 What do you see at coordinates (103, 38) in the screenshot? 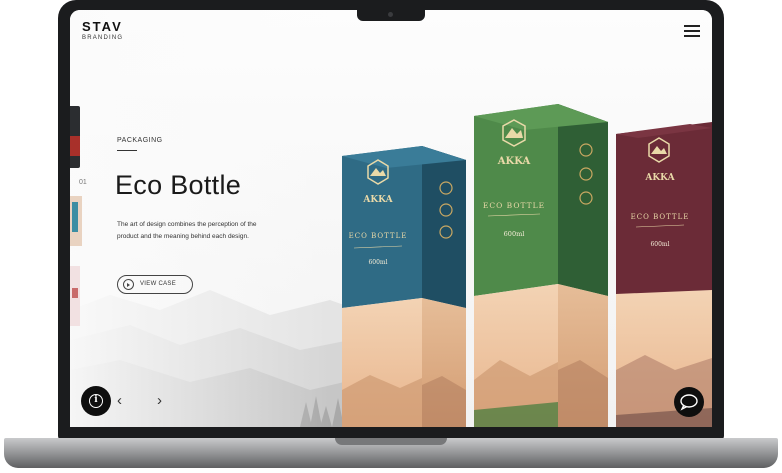
I see `brand-tagline: BRANDING` at bounding box center [103, 38].